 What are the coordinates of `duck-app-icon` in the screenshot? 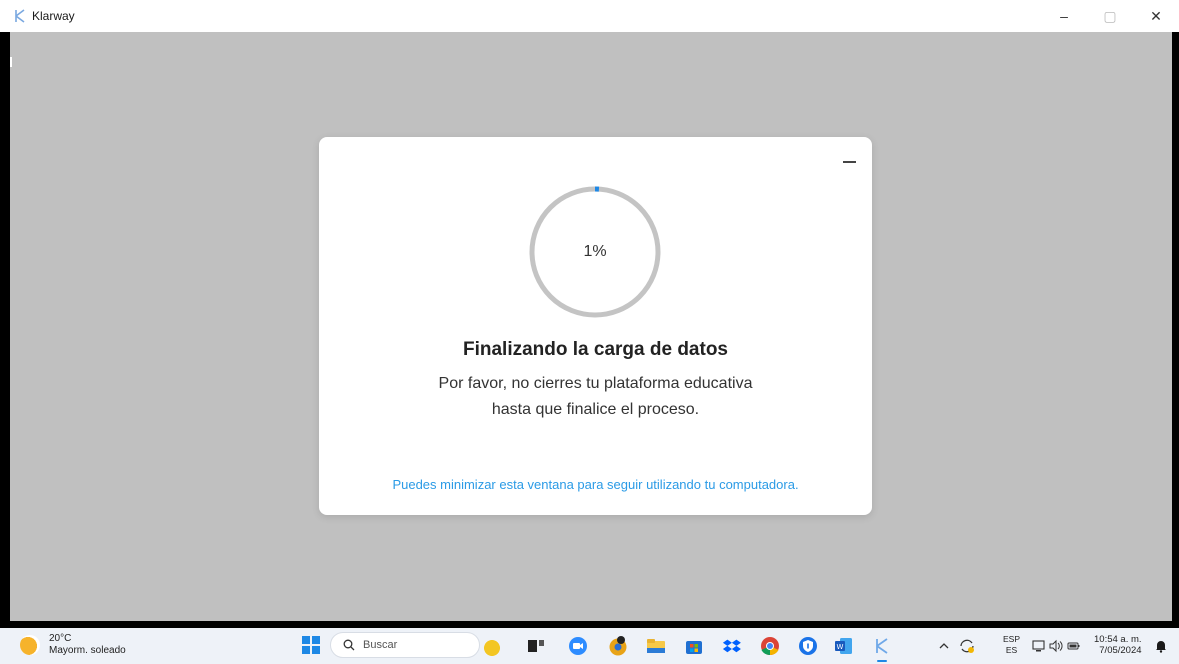 It's located at (492, 646).